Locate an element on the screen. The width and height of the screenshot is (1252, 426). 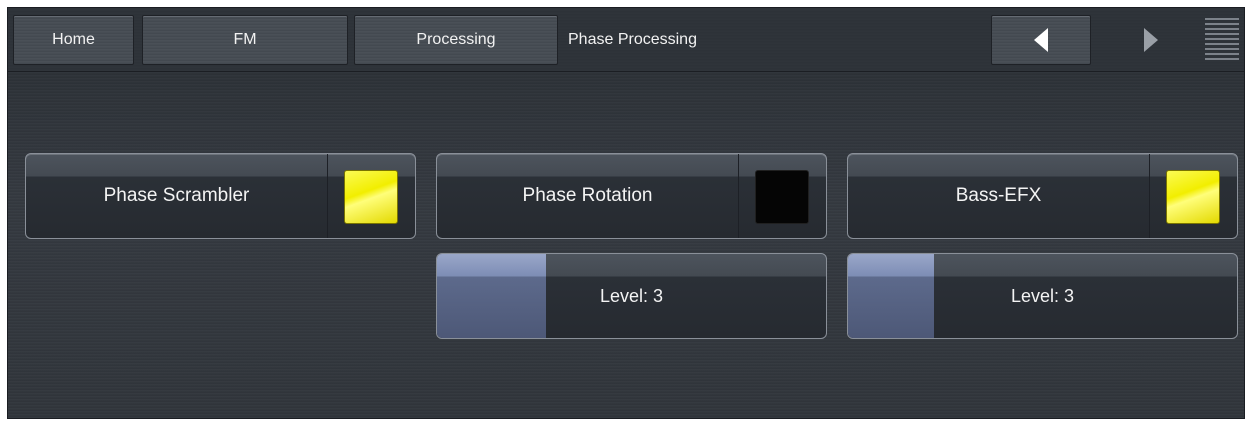
right-arrow-icon is located at coordinates (1151, 40).